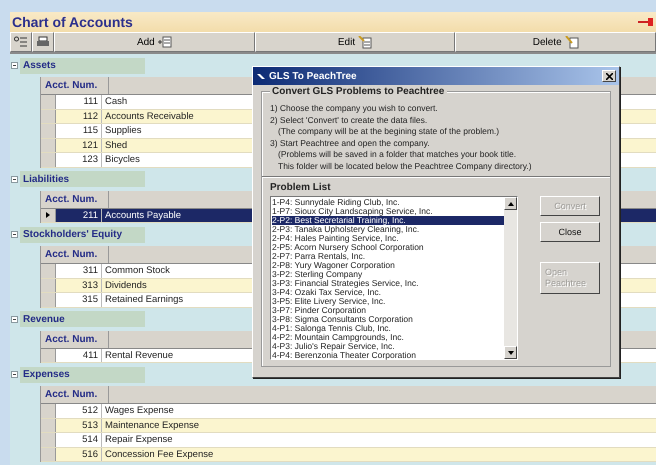  Describe the element at coordinates (116, 101) in the screenshot. I see `account-name: Cash` at that location.